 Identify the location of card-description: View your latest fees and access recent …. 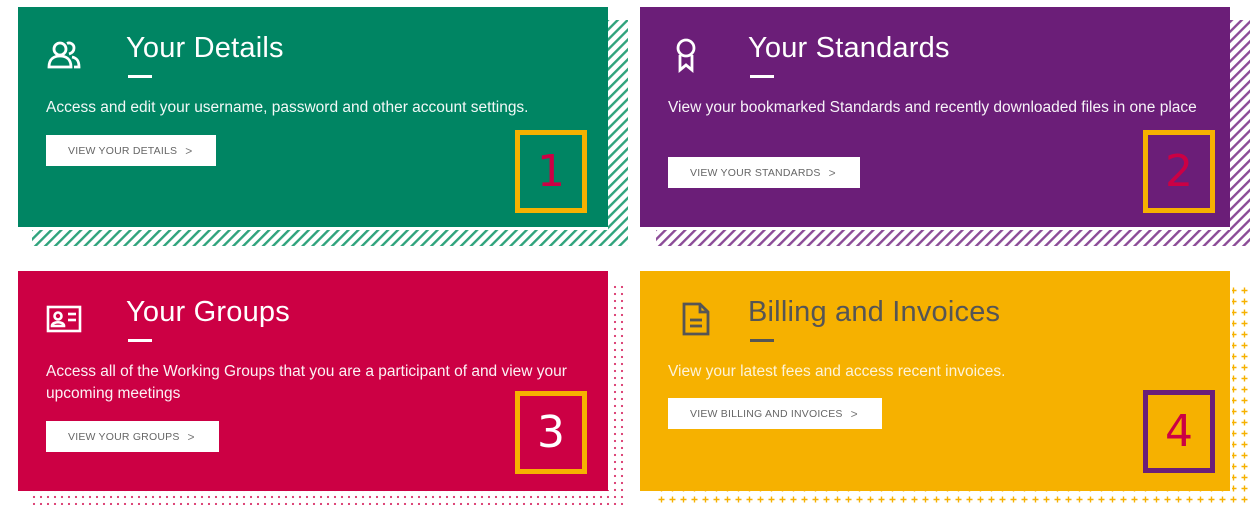
(837, 371).